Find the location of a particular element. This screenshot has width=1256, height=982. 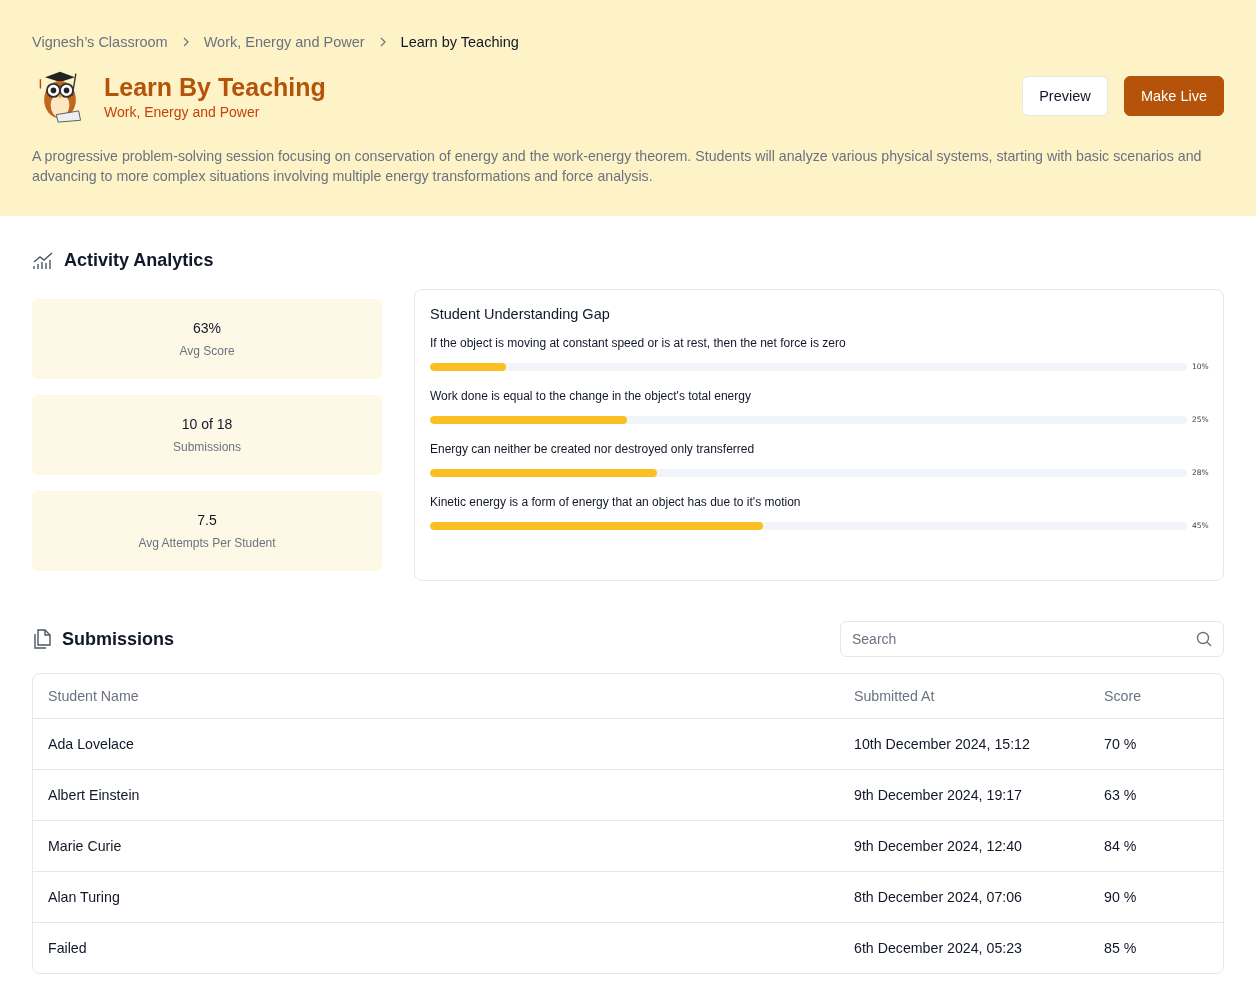

column-header: Submitted At is located at coordinates (895, 696).